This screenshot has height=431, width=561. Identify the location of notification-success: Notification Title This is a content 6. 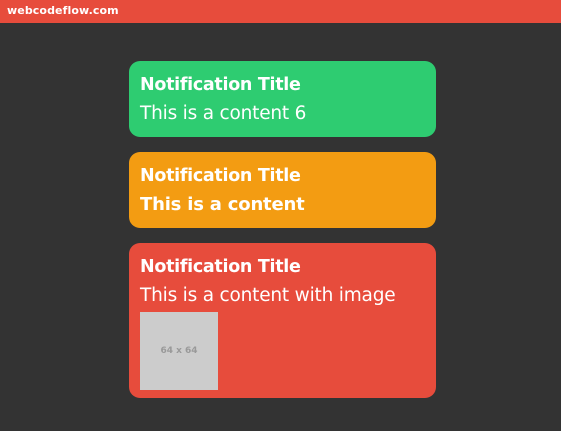
(282, 99).